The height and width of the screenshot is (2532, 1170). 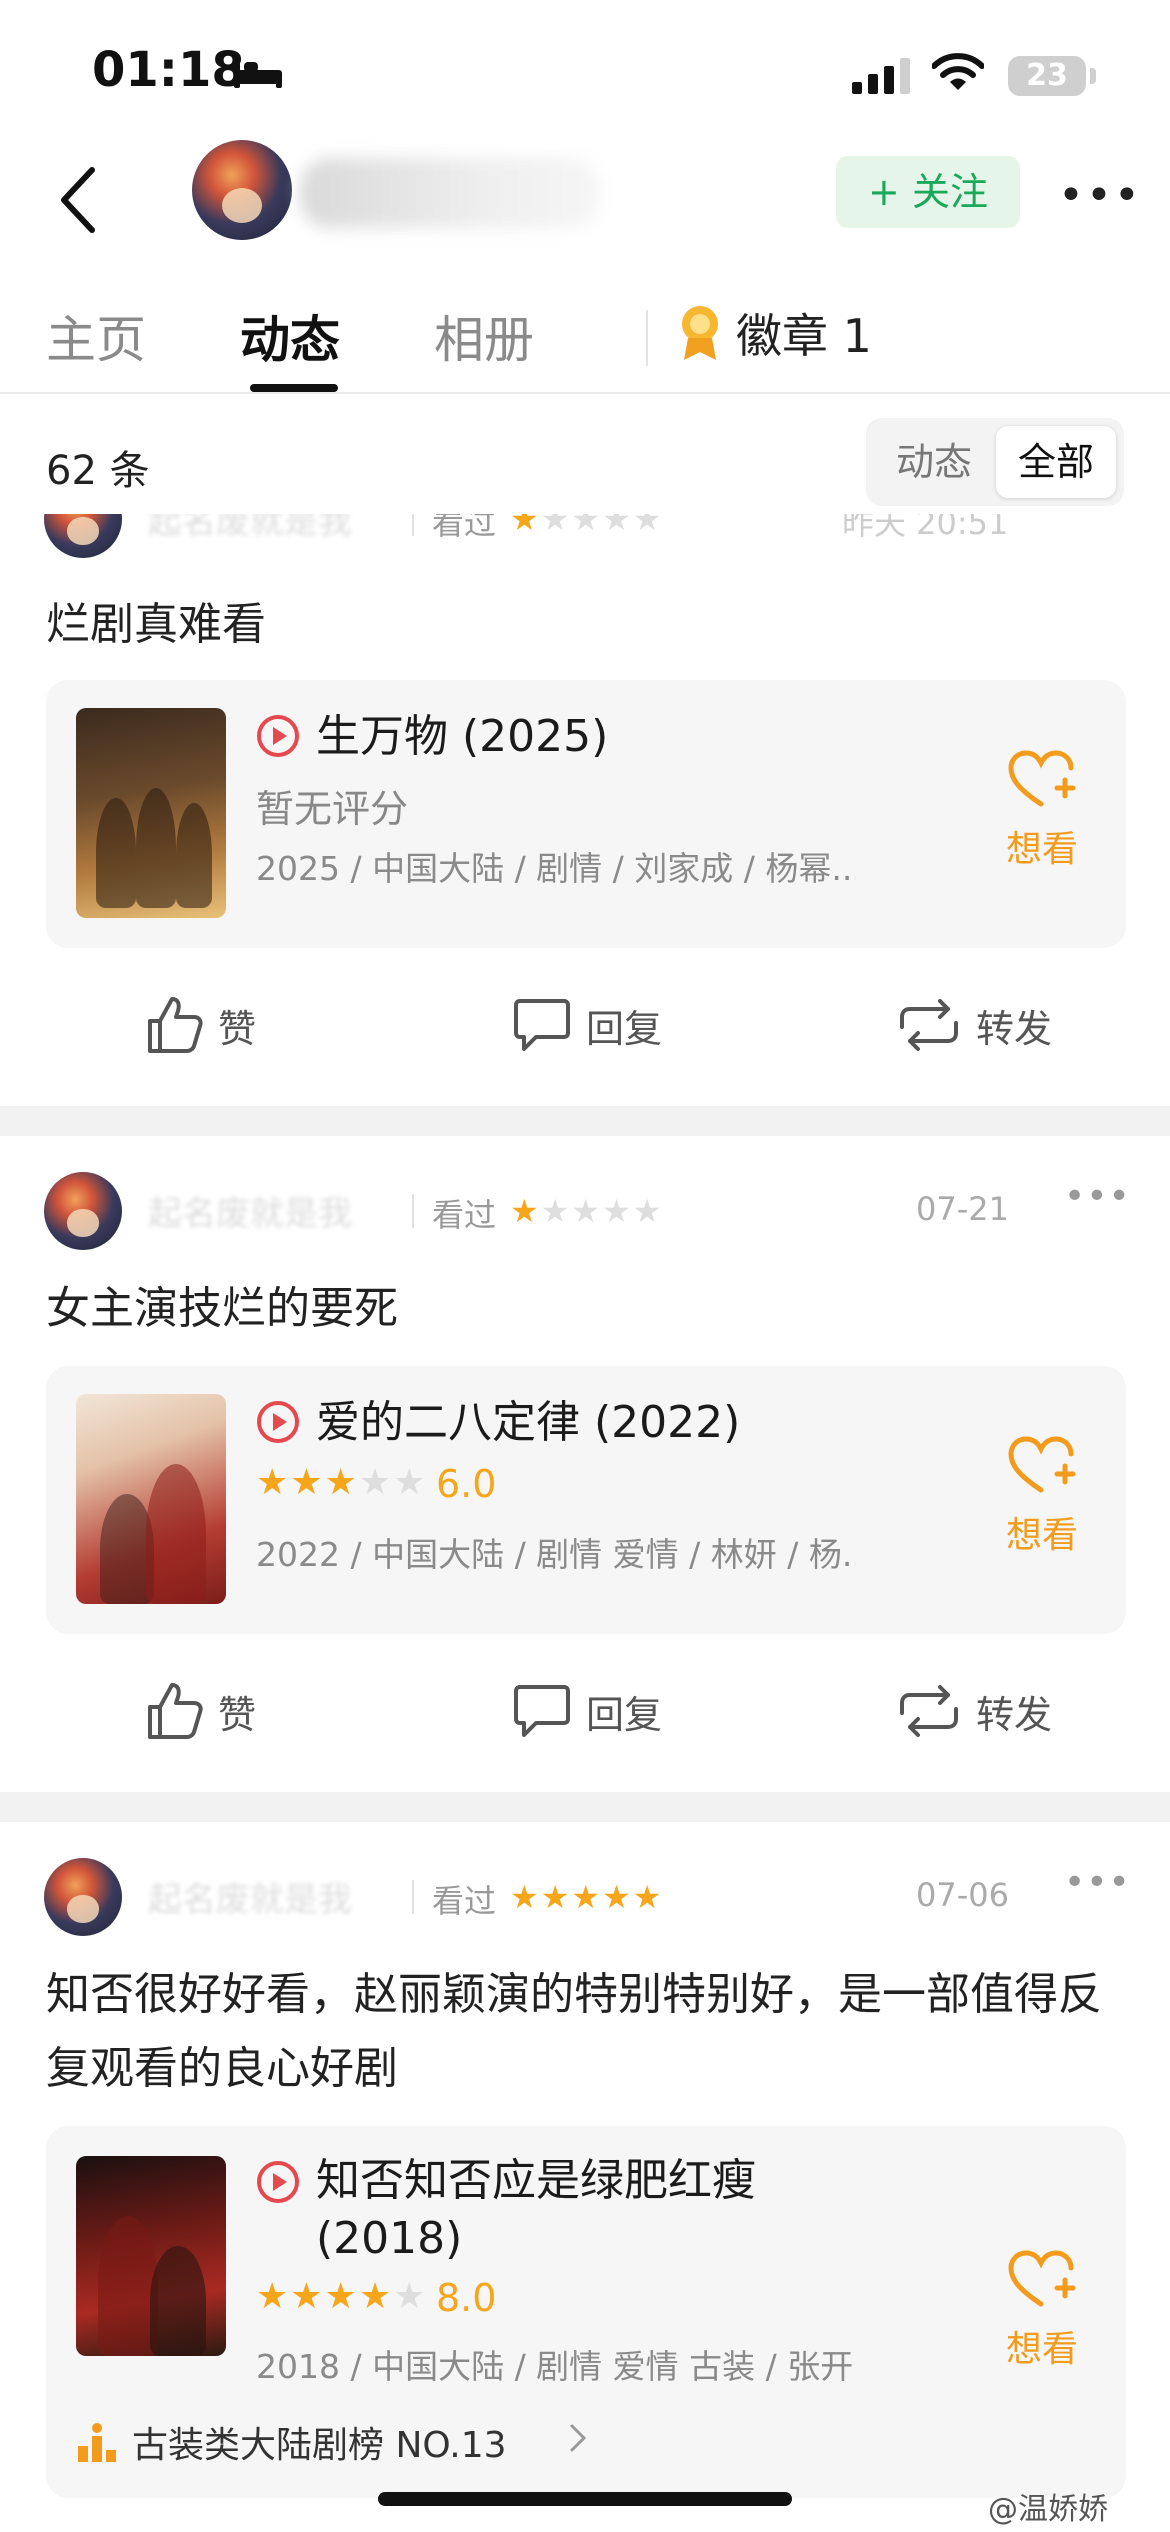 What do you see at coordinates (156, 624) in the screenshot?
I see `post-text: 烂剧真难看` at bounding box center [156, 624].